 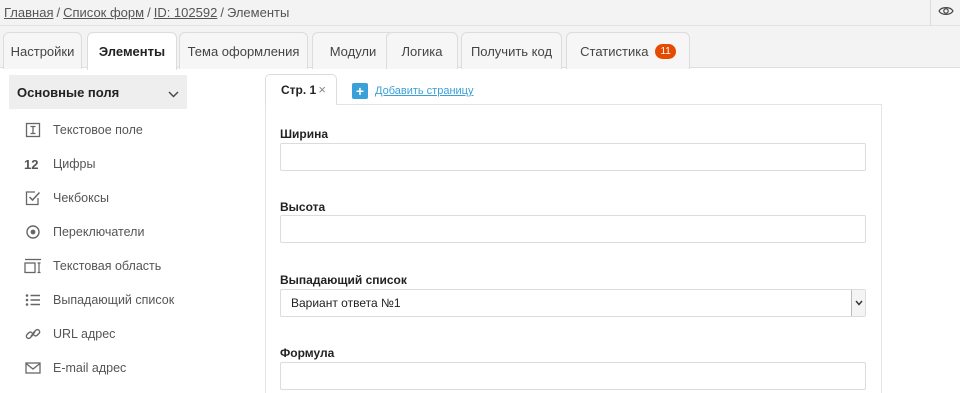 What do you see at coordinates (303, 207) in the screenshot?
I see `field-label-height: Высота` at bounding box center [303, 207].